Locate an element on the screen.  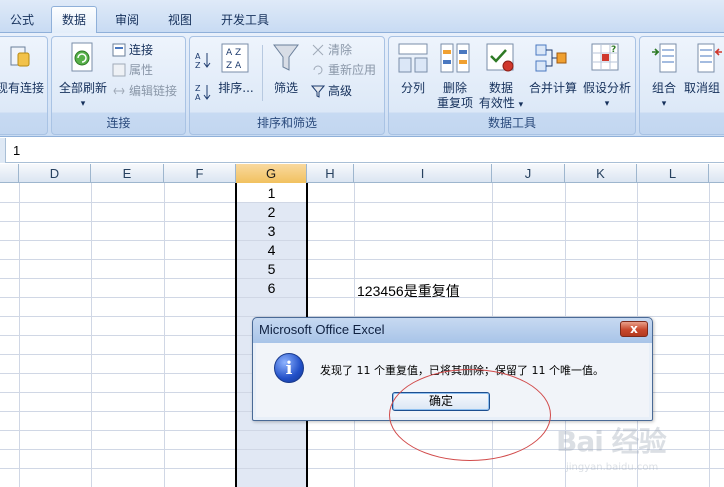
svg-text: Z is located at coordinates (198, 88).